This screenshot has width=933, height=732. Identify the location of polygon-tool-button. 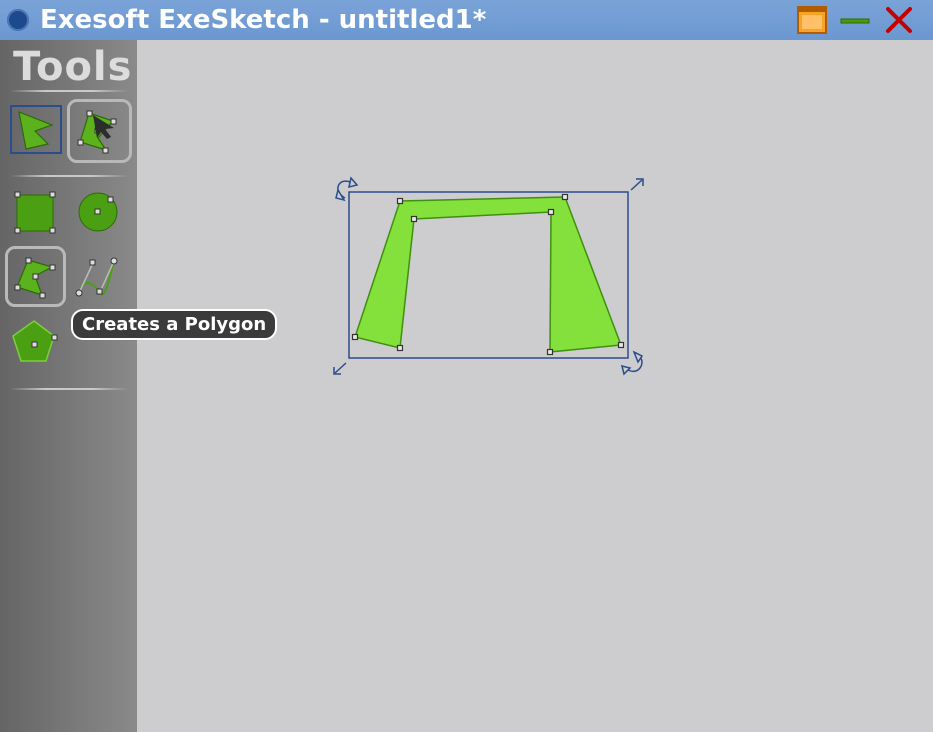
(35, 276).